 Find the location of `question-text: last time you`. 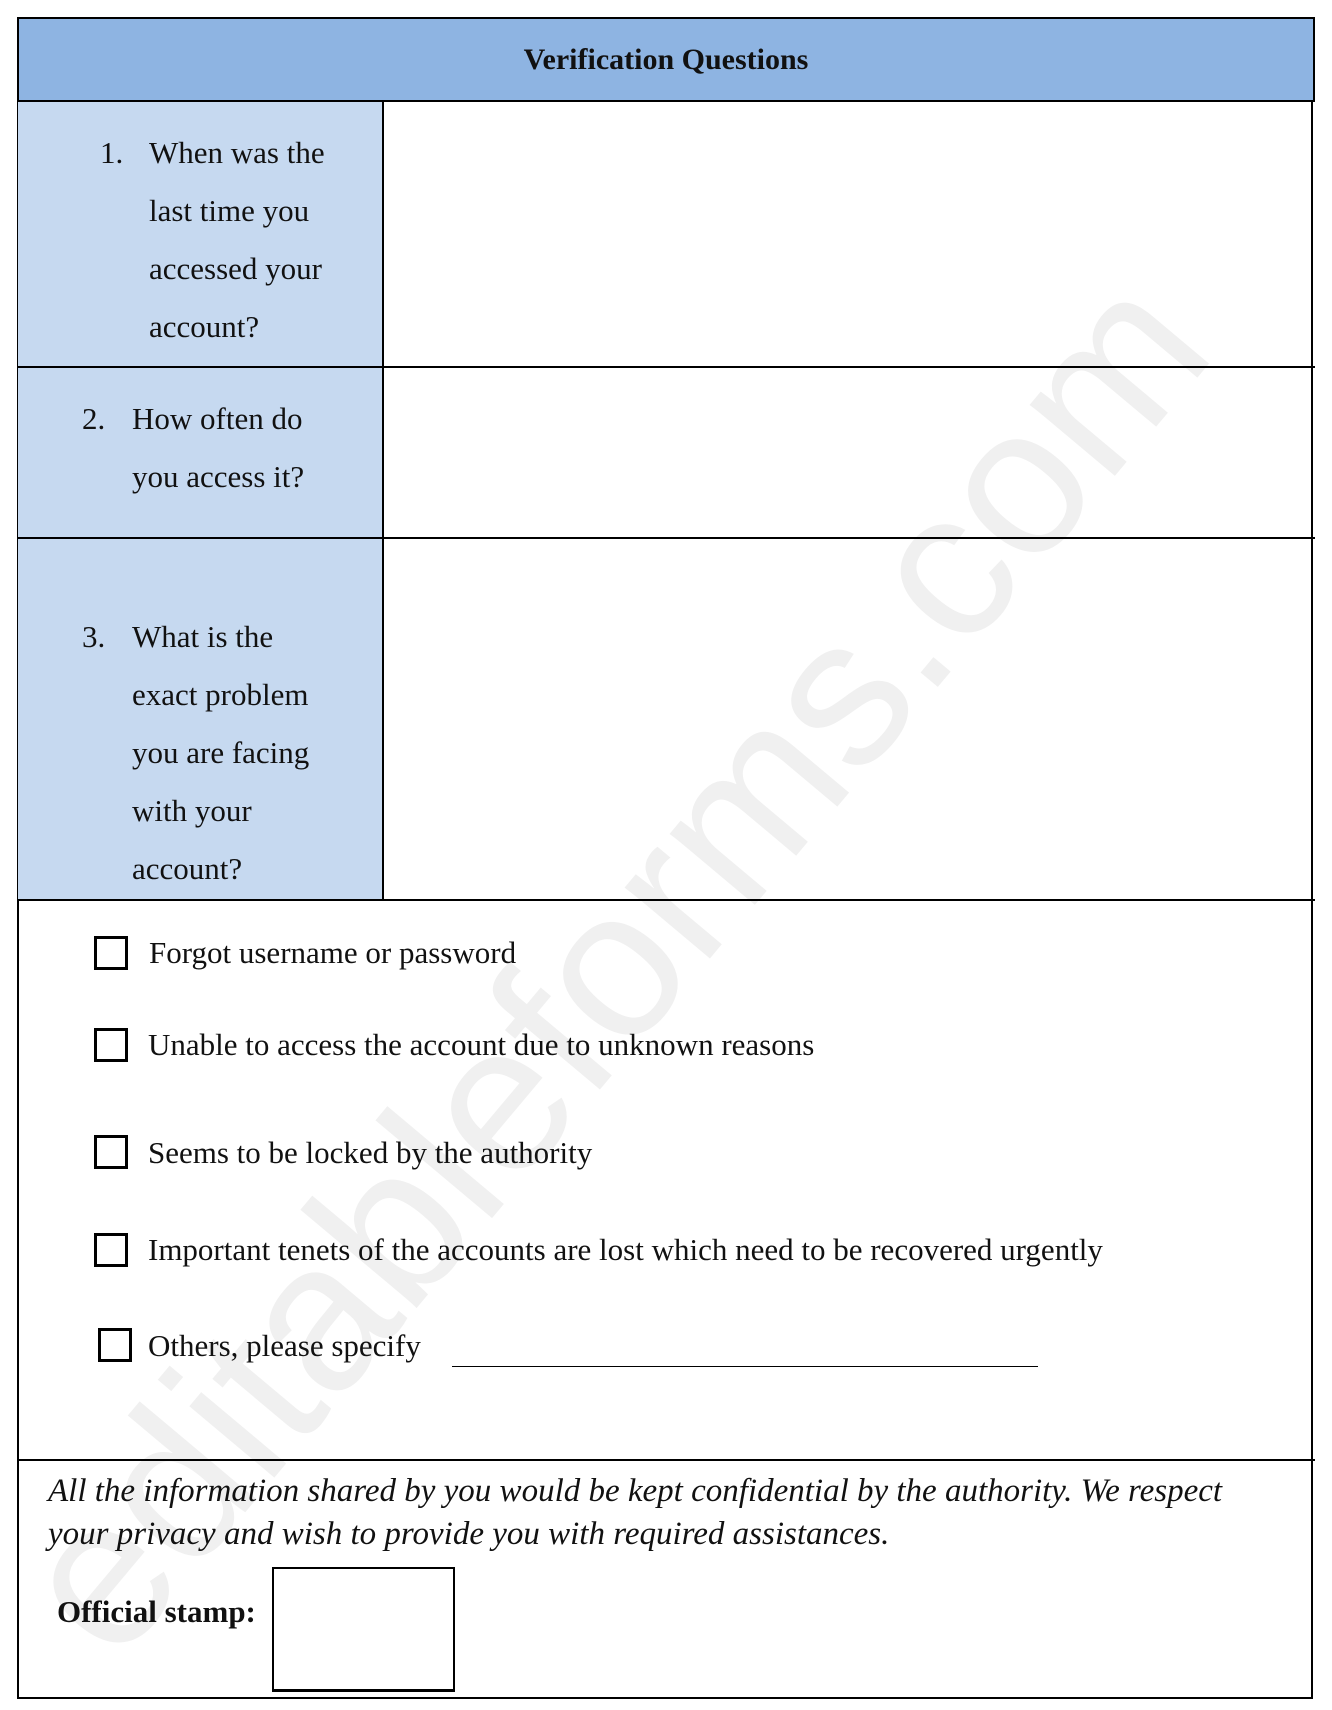

question-text: last time you is located at coordinates (229, 210).